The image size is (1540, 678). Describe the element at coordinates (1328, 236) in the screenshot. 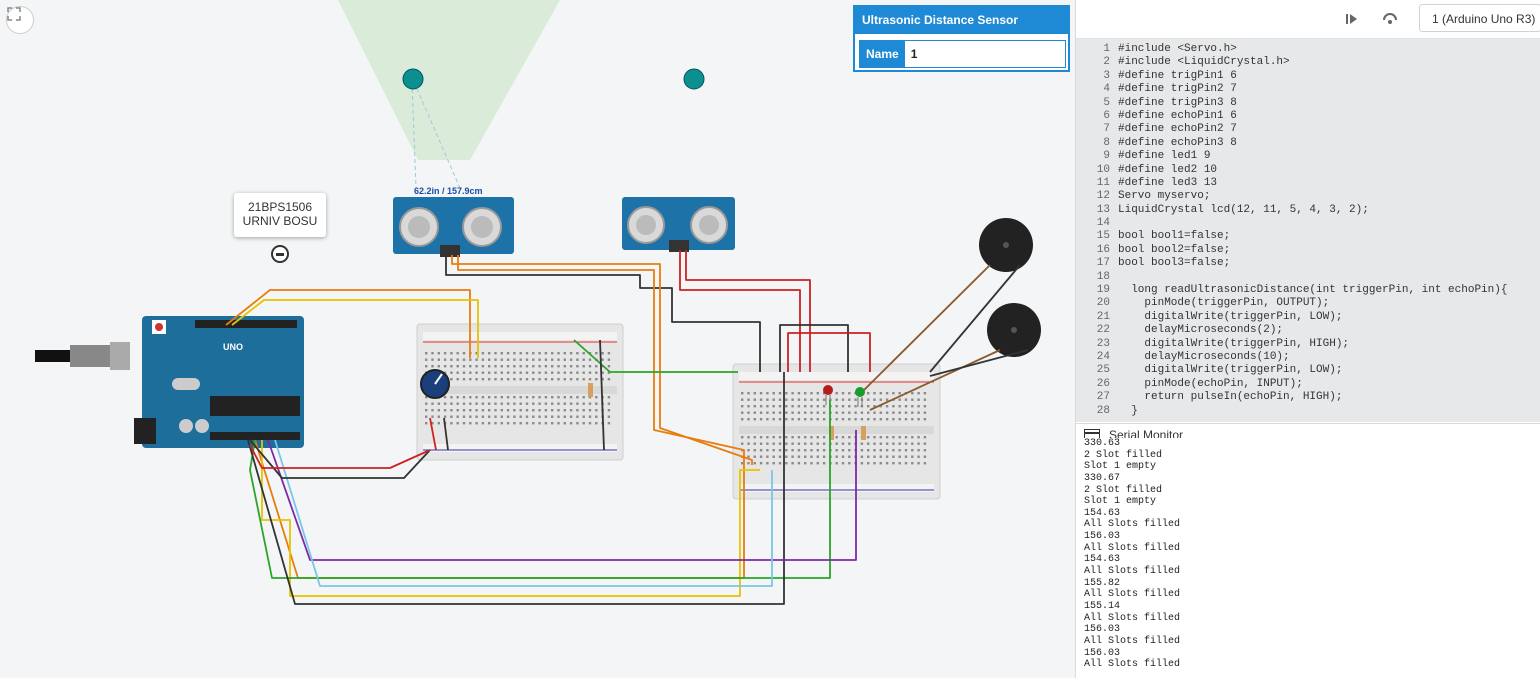

I see `code-line: bool bool1=false;` at that location.